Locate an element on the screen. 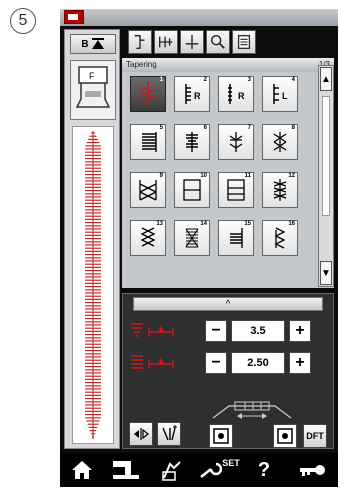 The image size is (346, 489). stitch-button: 10 is located at coordinates (192, 190).